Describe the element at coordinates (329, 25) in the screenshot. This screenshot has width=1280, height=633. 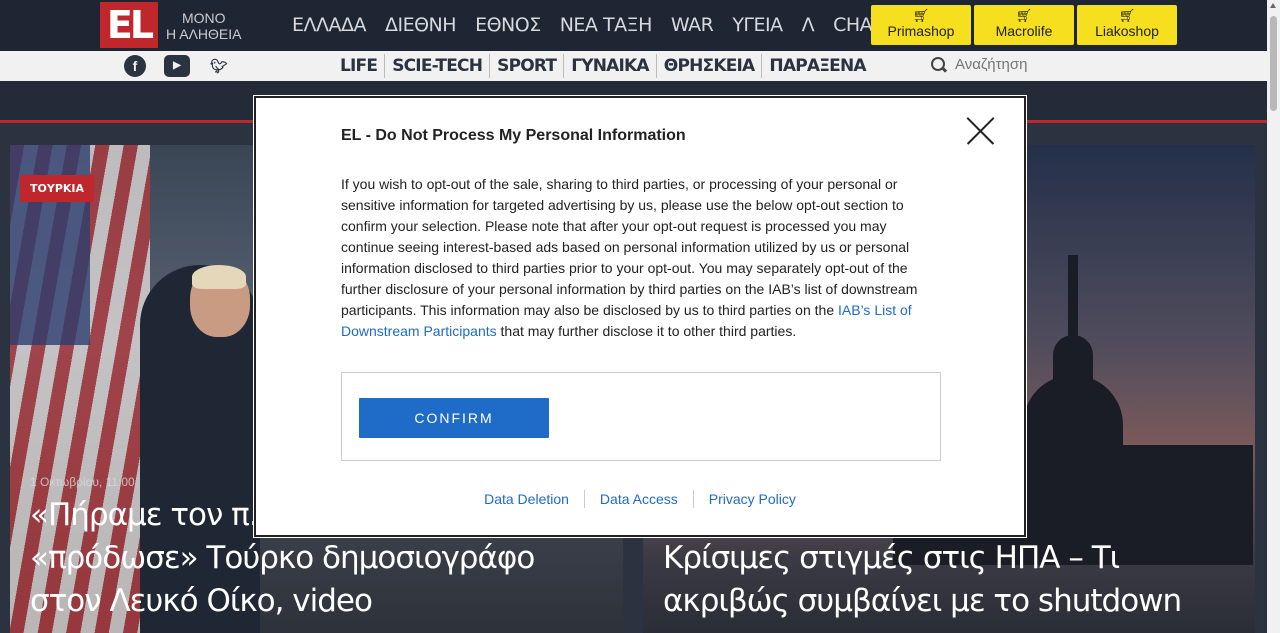
I see `nav-item-ellada: ΕΛΛΑΔΑ` at that location.